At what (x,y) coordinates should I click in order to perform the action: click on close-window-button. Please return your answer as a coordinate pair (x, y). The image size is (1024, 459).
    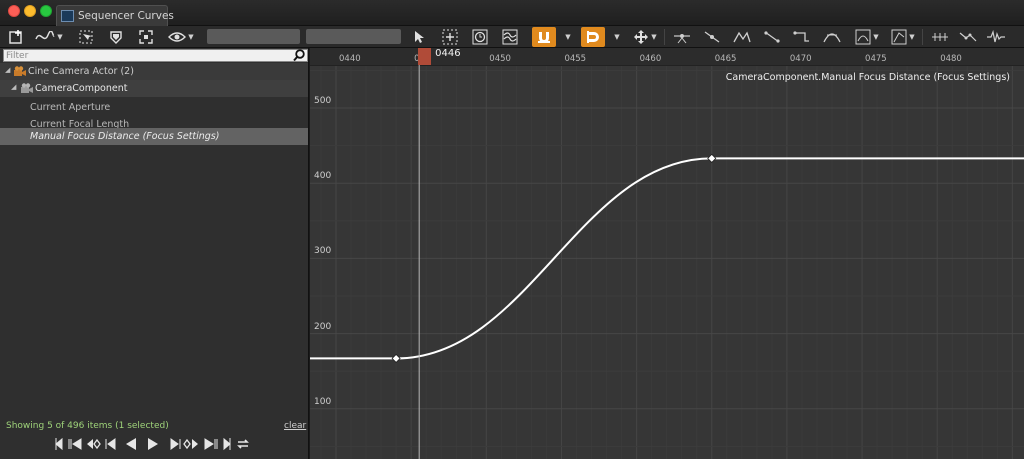
    Looking at the image, I should click on (14, 11).